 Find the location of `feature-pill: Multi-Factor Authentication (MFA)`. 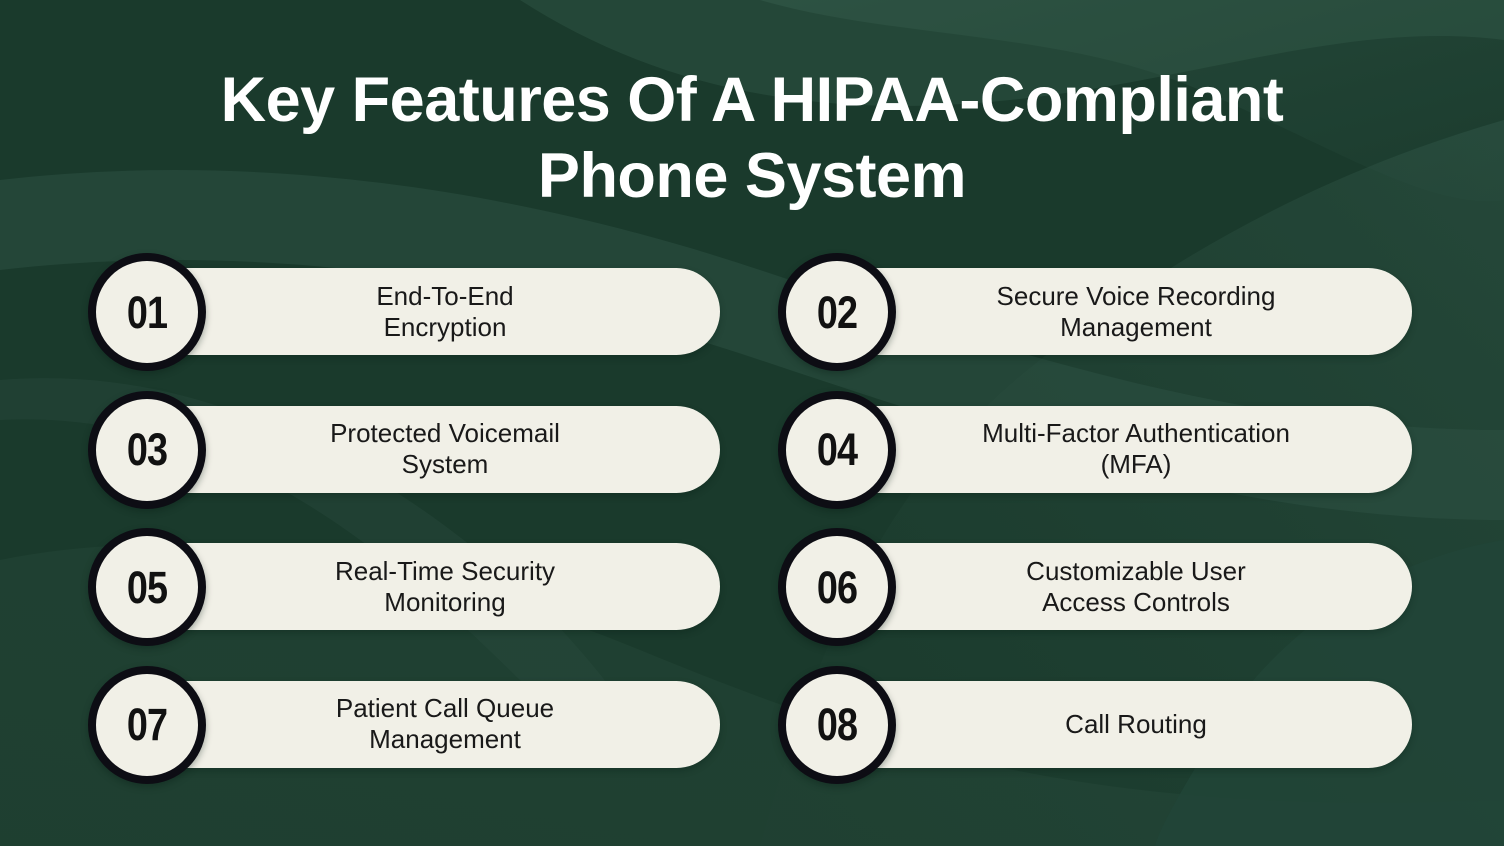

feature-pill: Multi-Factor Authentication (MFA) is located at coordinates (1118, 449).